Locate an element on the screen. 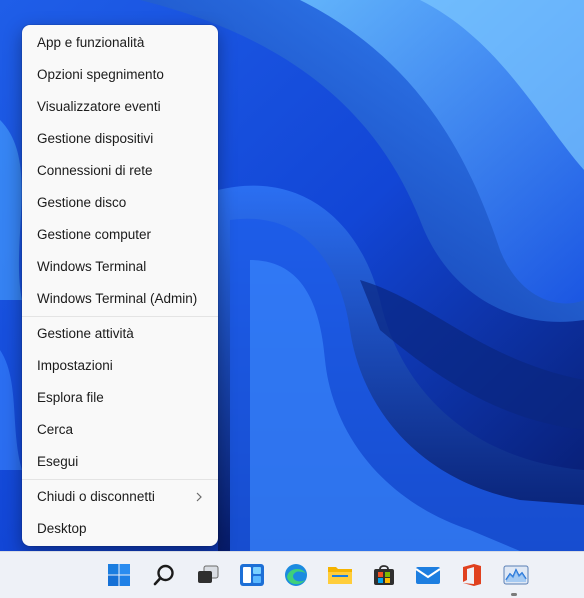  active-app-indicator is located at coordinates (514, 594).